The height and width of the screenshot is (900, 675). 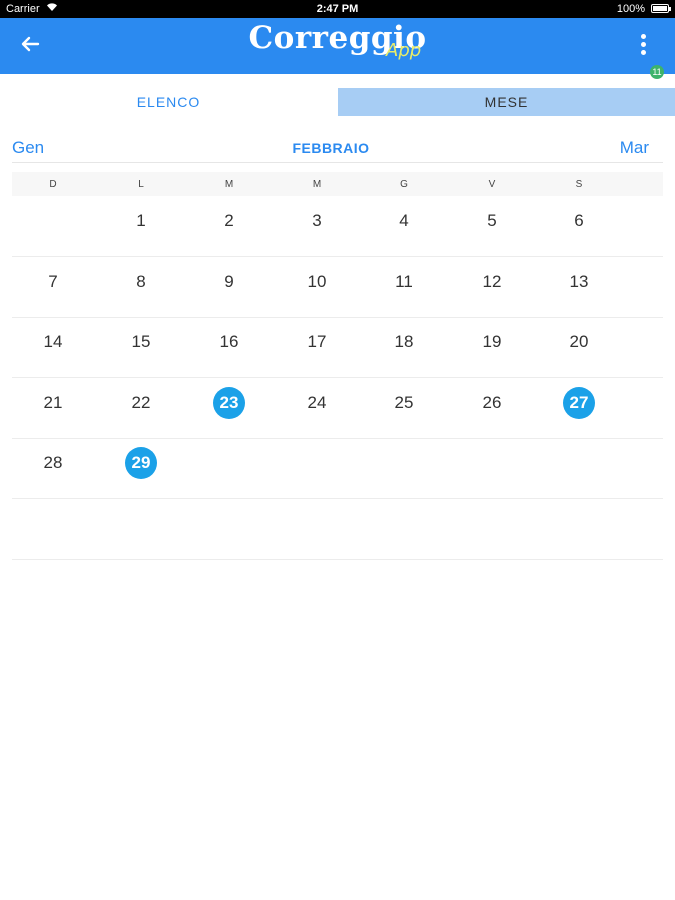 I want to click on weekday-header: D L M M G V S, so click(x=337, y=184).